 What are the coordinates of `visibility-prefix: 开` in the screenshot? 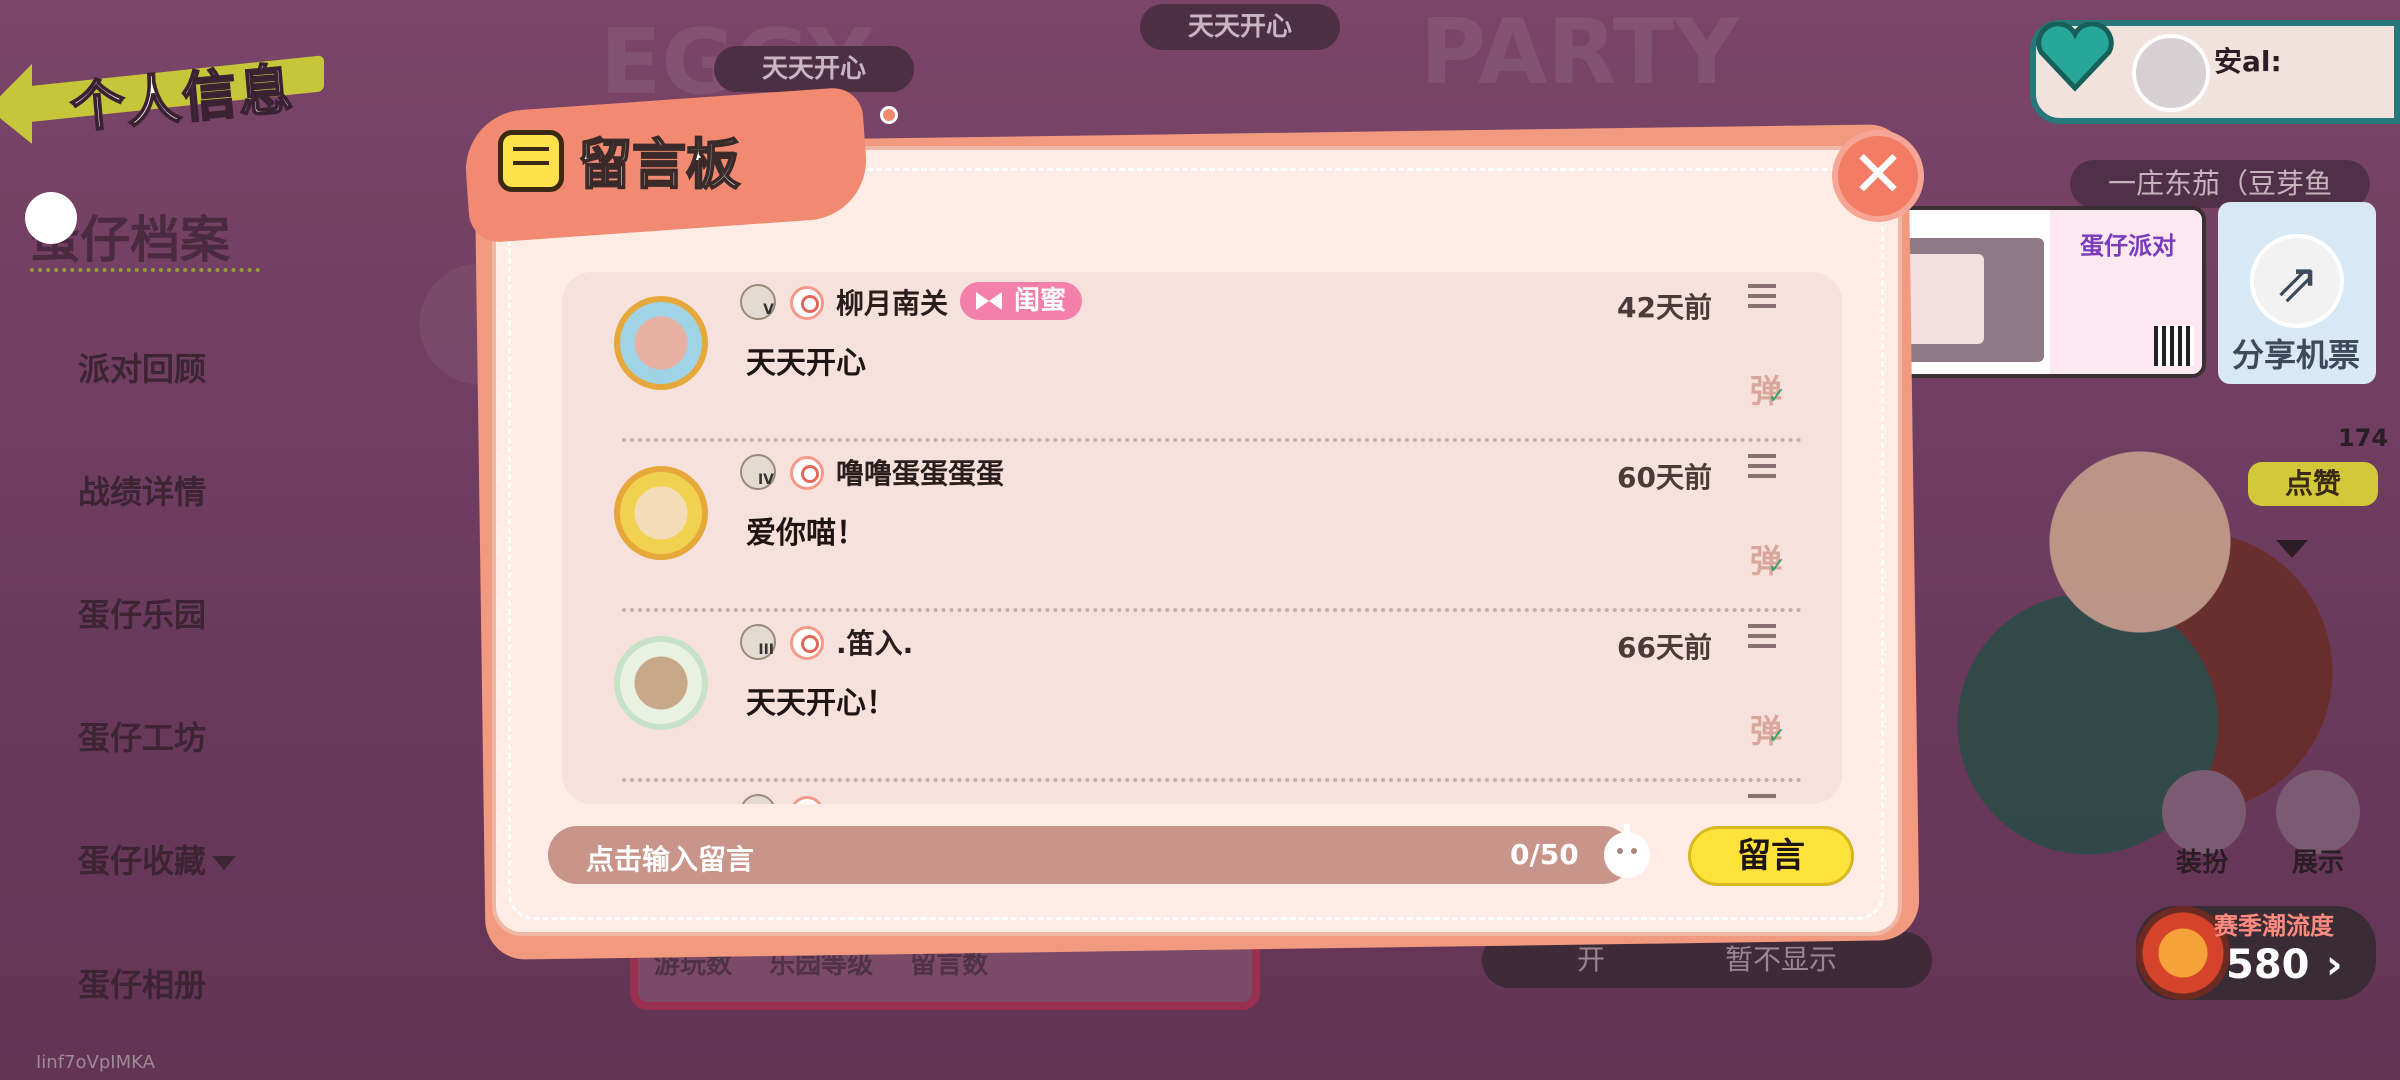 It's located at (1590, 959).